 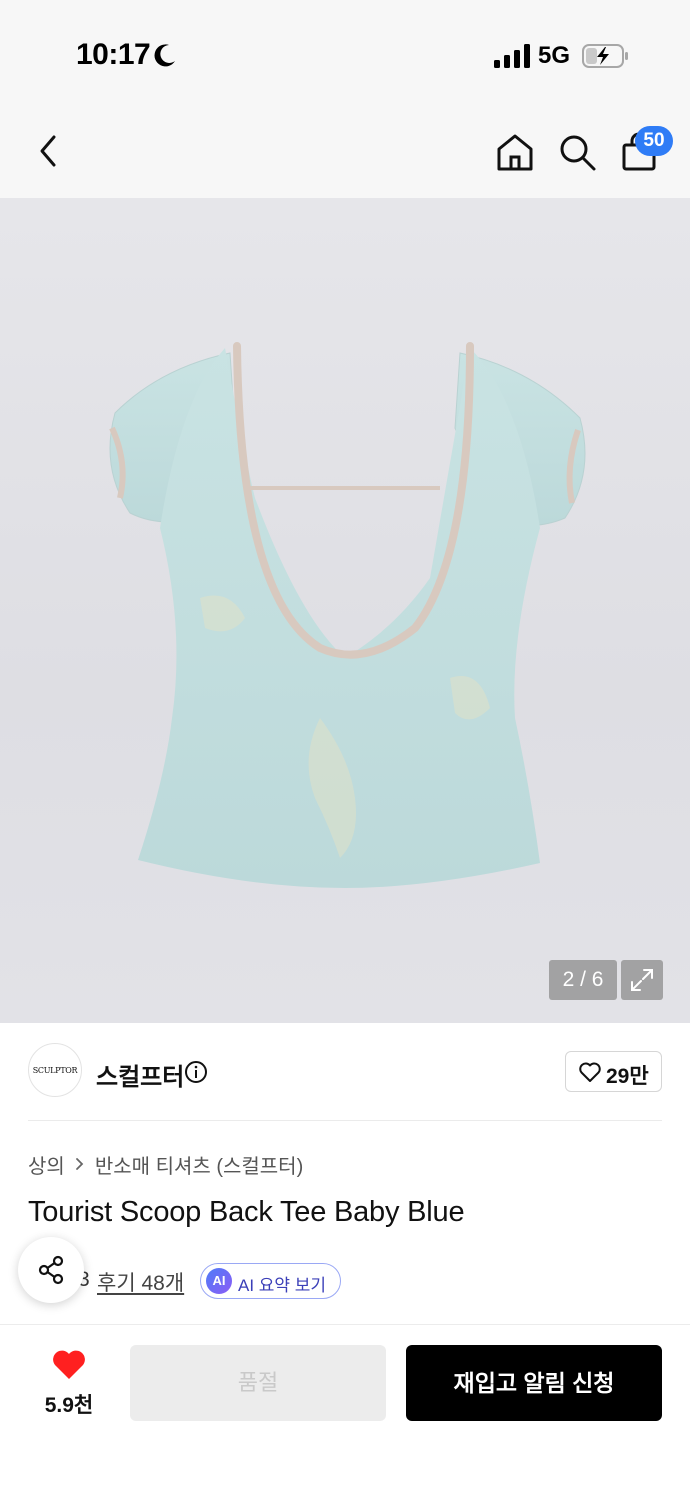 What do you see at coordinates (199, 1164) in the screenshot?
I see `breadcrumb-subcategory: 반소매 티셔츠 (스컬프터)` at bounding box center [199, 1164].